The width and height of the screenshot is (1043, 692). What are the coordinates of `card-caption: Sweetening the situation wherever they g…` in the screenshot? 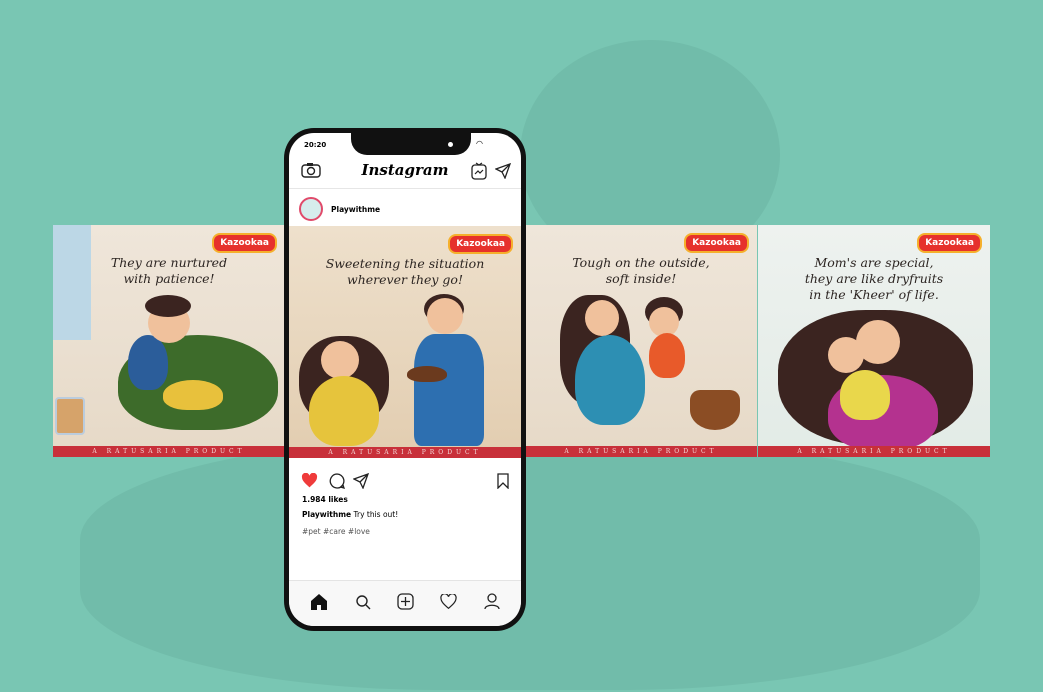 It's located at (405, 271).